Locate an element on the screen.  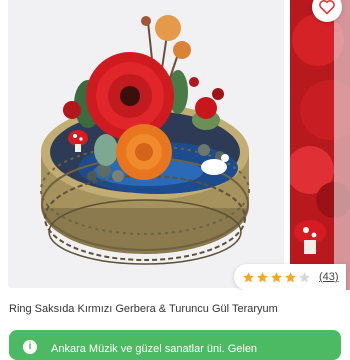
review-count: (43) is located at coordinates (329, 277).